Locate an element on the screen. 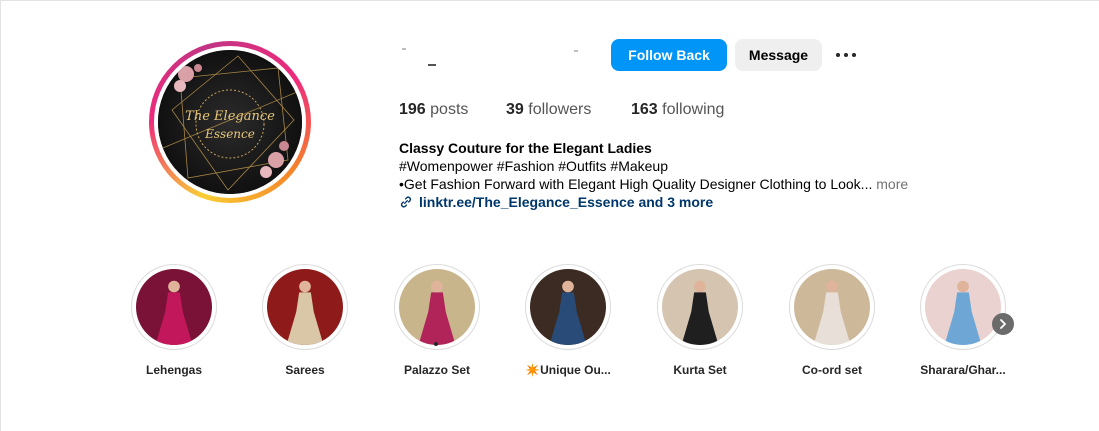  highlight-item: Kurta Set is located at coordinates (700, 320).